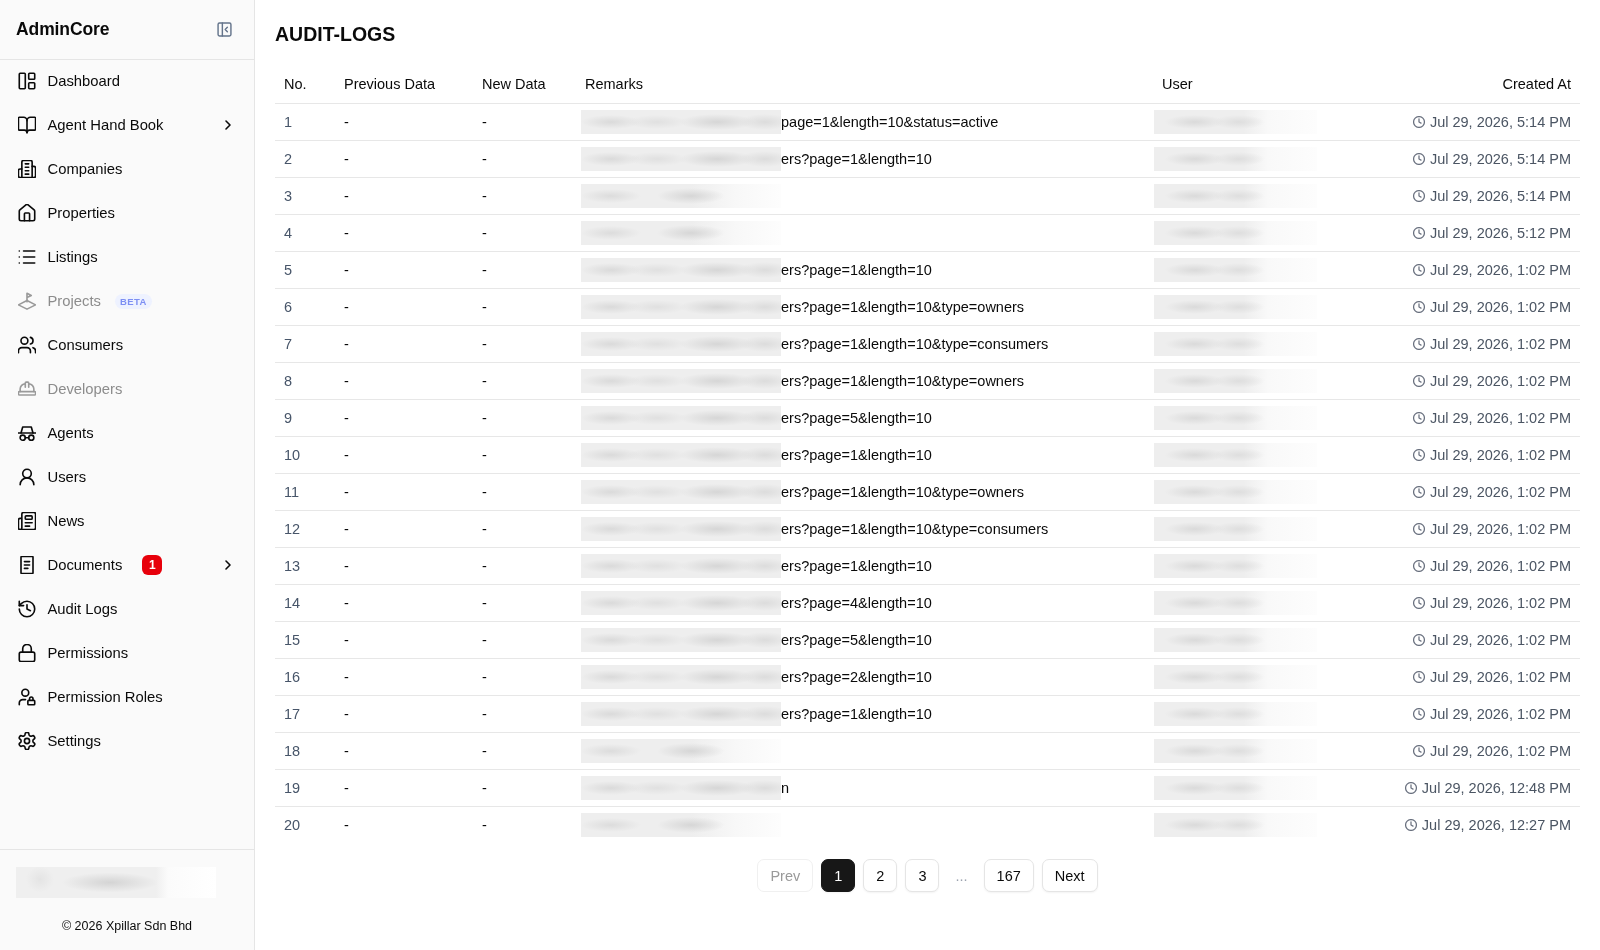 The height and width of the screenshot is (950, 1600). Describe the element at coordinates (856, 677) in the screenshot. I see `remarks-text: ers?page=2&length=10` at that location.